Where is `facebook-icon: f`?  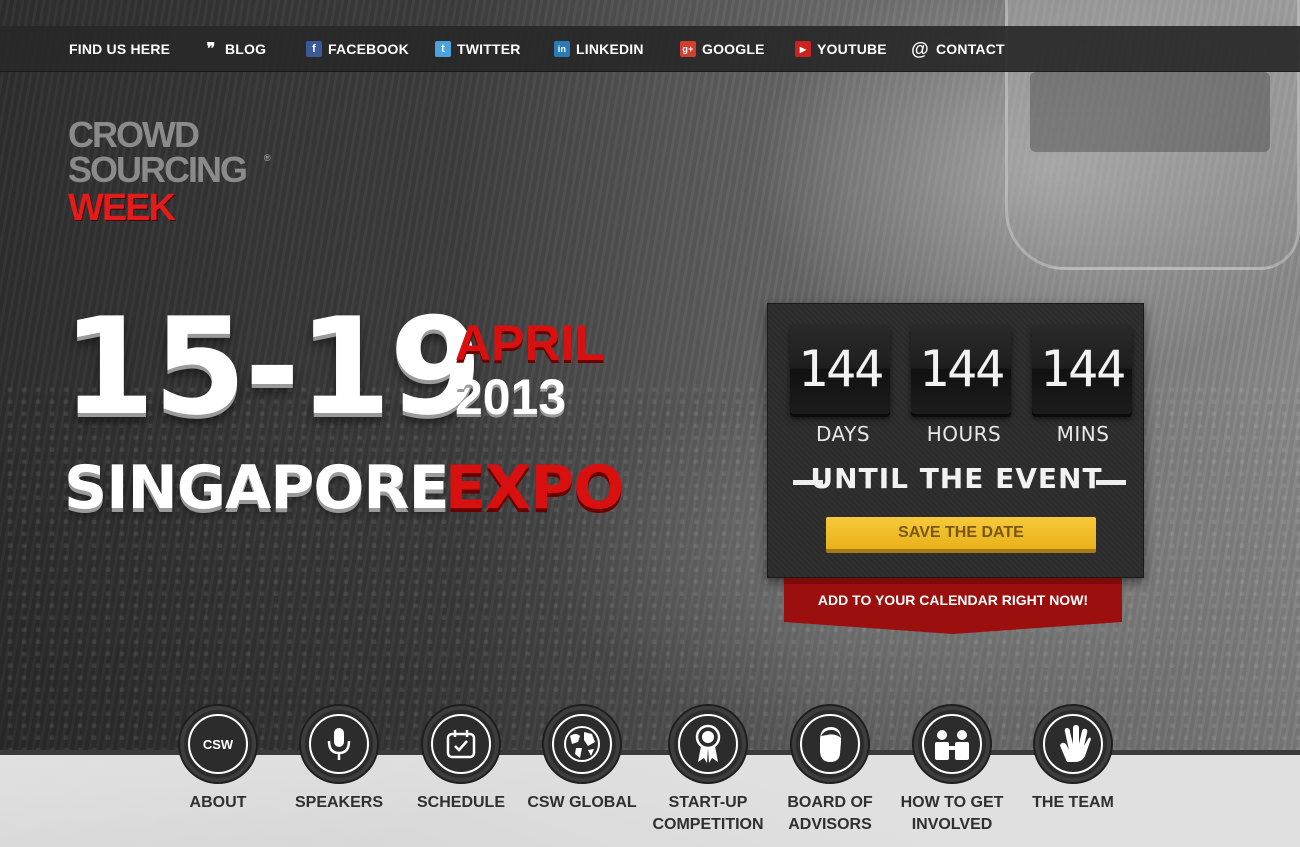 facebook-icon: f is located at coordinates (314, 49).